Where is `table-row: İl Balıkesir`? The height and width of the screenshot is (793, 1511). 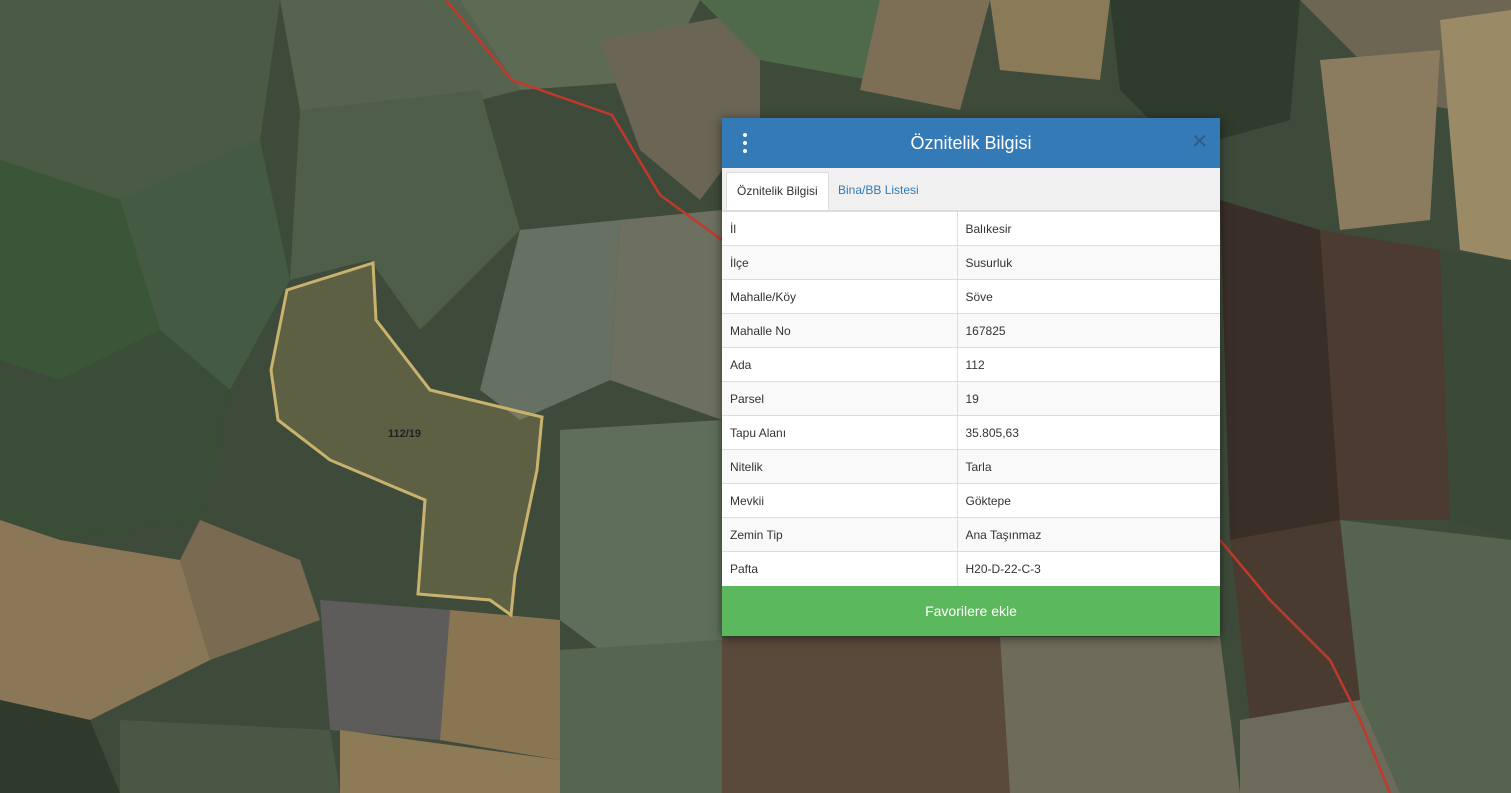 table-row: İl Balıkesir is located at coordinates (971, 228).